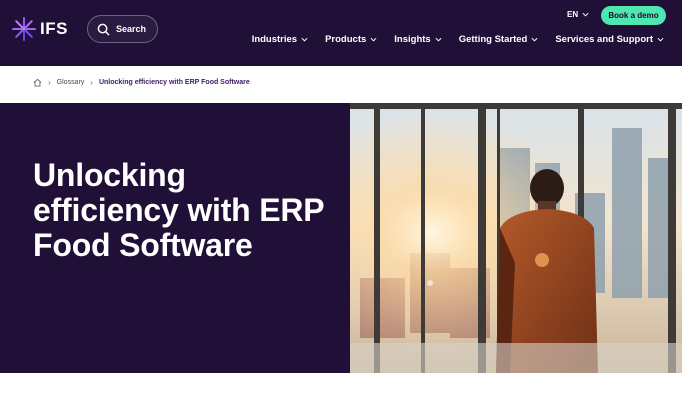 The image size is (682, 411). I want to click on ifs-logo: IFS, so click(39, 29).